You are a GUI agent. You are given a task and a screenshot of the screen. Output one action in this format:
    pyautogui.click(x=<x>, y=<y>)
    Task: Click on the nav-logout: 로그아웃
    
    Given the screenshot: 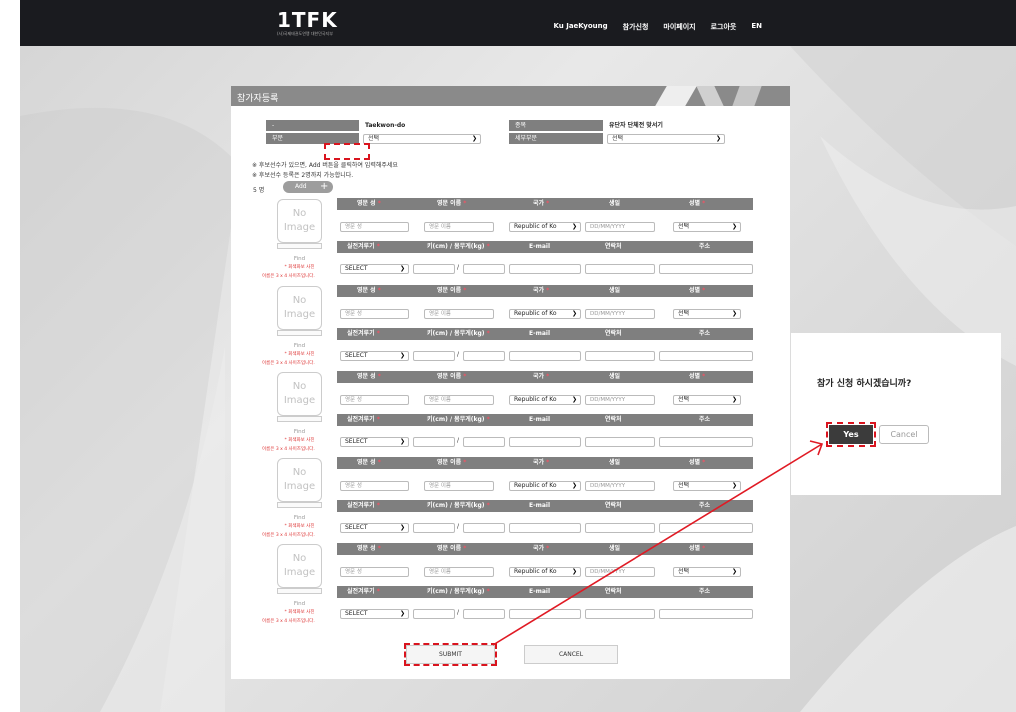 What is the action you would take?
    pyautogui.click(x=724, y=27)
    